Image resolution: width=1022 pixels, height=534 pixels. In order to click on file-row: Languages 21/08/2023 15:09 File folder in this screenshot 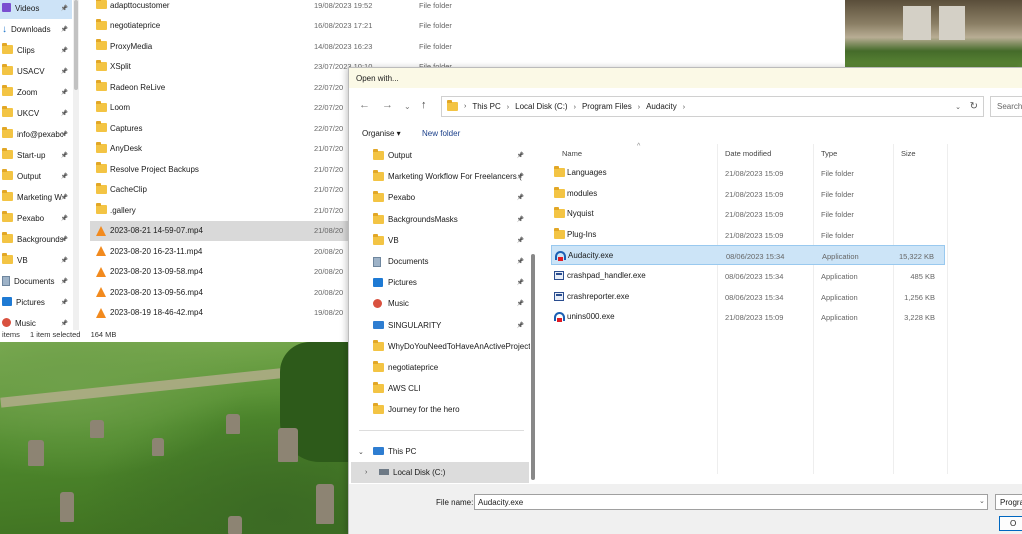, I will do `click(748, 173)`.